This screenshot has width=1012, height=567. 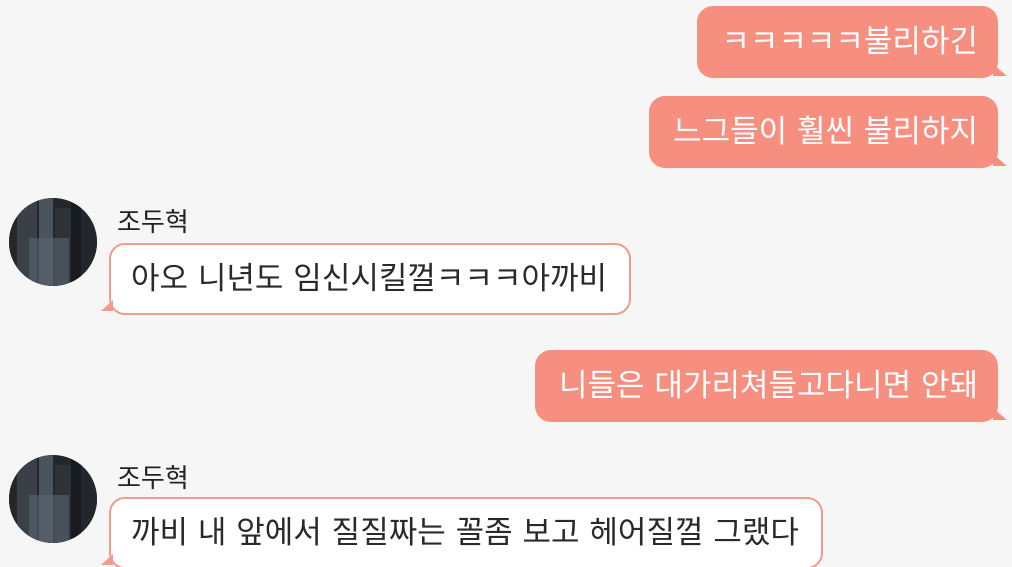 I want to click on message-text: ㅋㅋㅋㅋㅋ불리하긴, so click(x=849, y=41).